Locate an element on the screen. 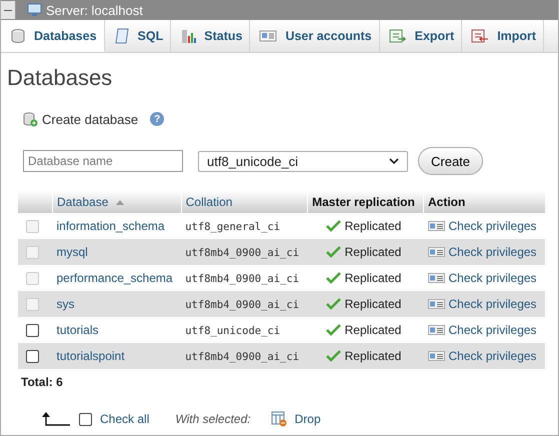 The width and height of the screenshot is (559, 436). collation-select: utf8_unicode_ci is located at coordinates (303, 161).